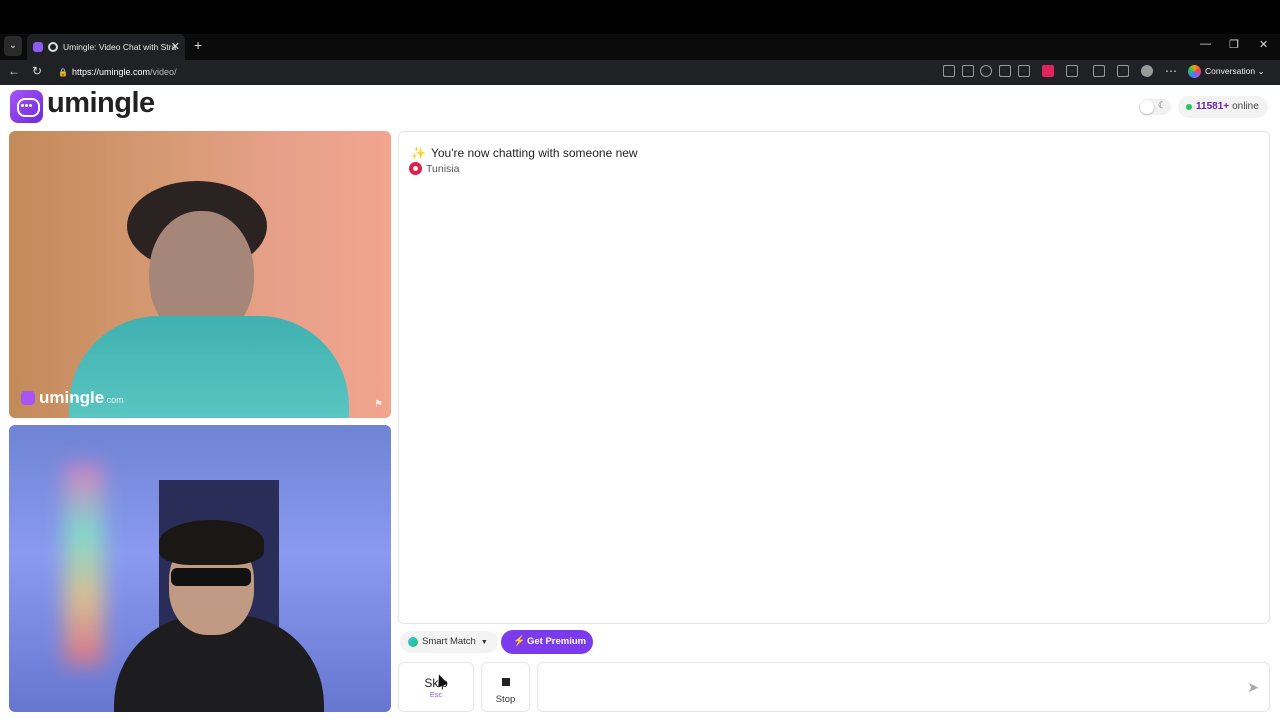 This screenshot has width=1280, height=720. Describe the element at coordinates (14, 71) in the screenshot. I see `back-icon: ←` at that location.